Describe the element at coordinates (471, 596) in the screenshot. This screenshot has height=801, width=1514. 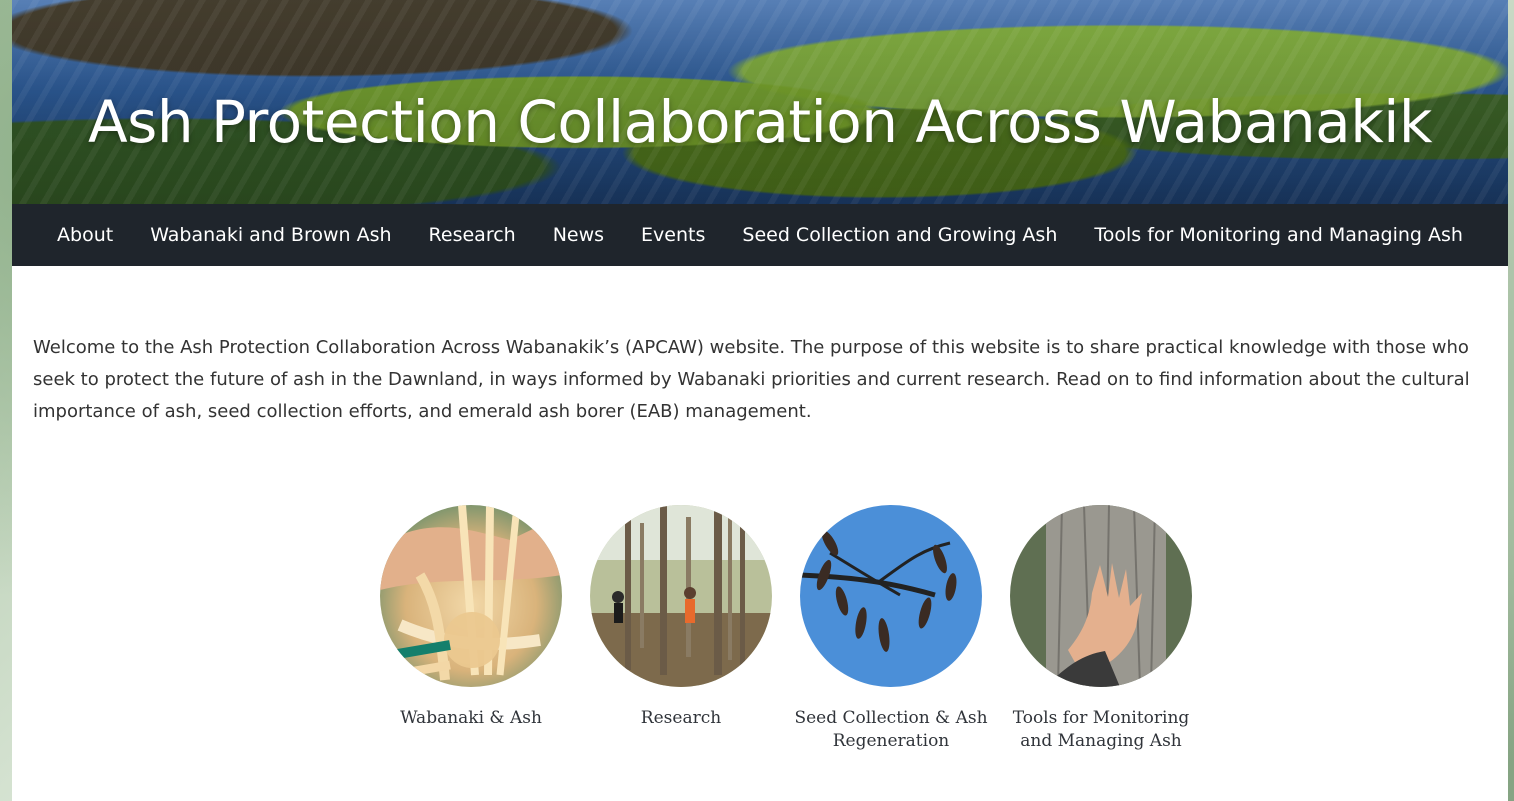
I see `basket-weaving-photo` at that location.